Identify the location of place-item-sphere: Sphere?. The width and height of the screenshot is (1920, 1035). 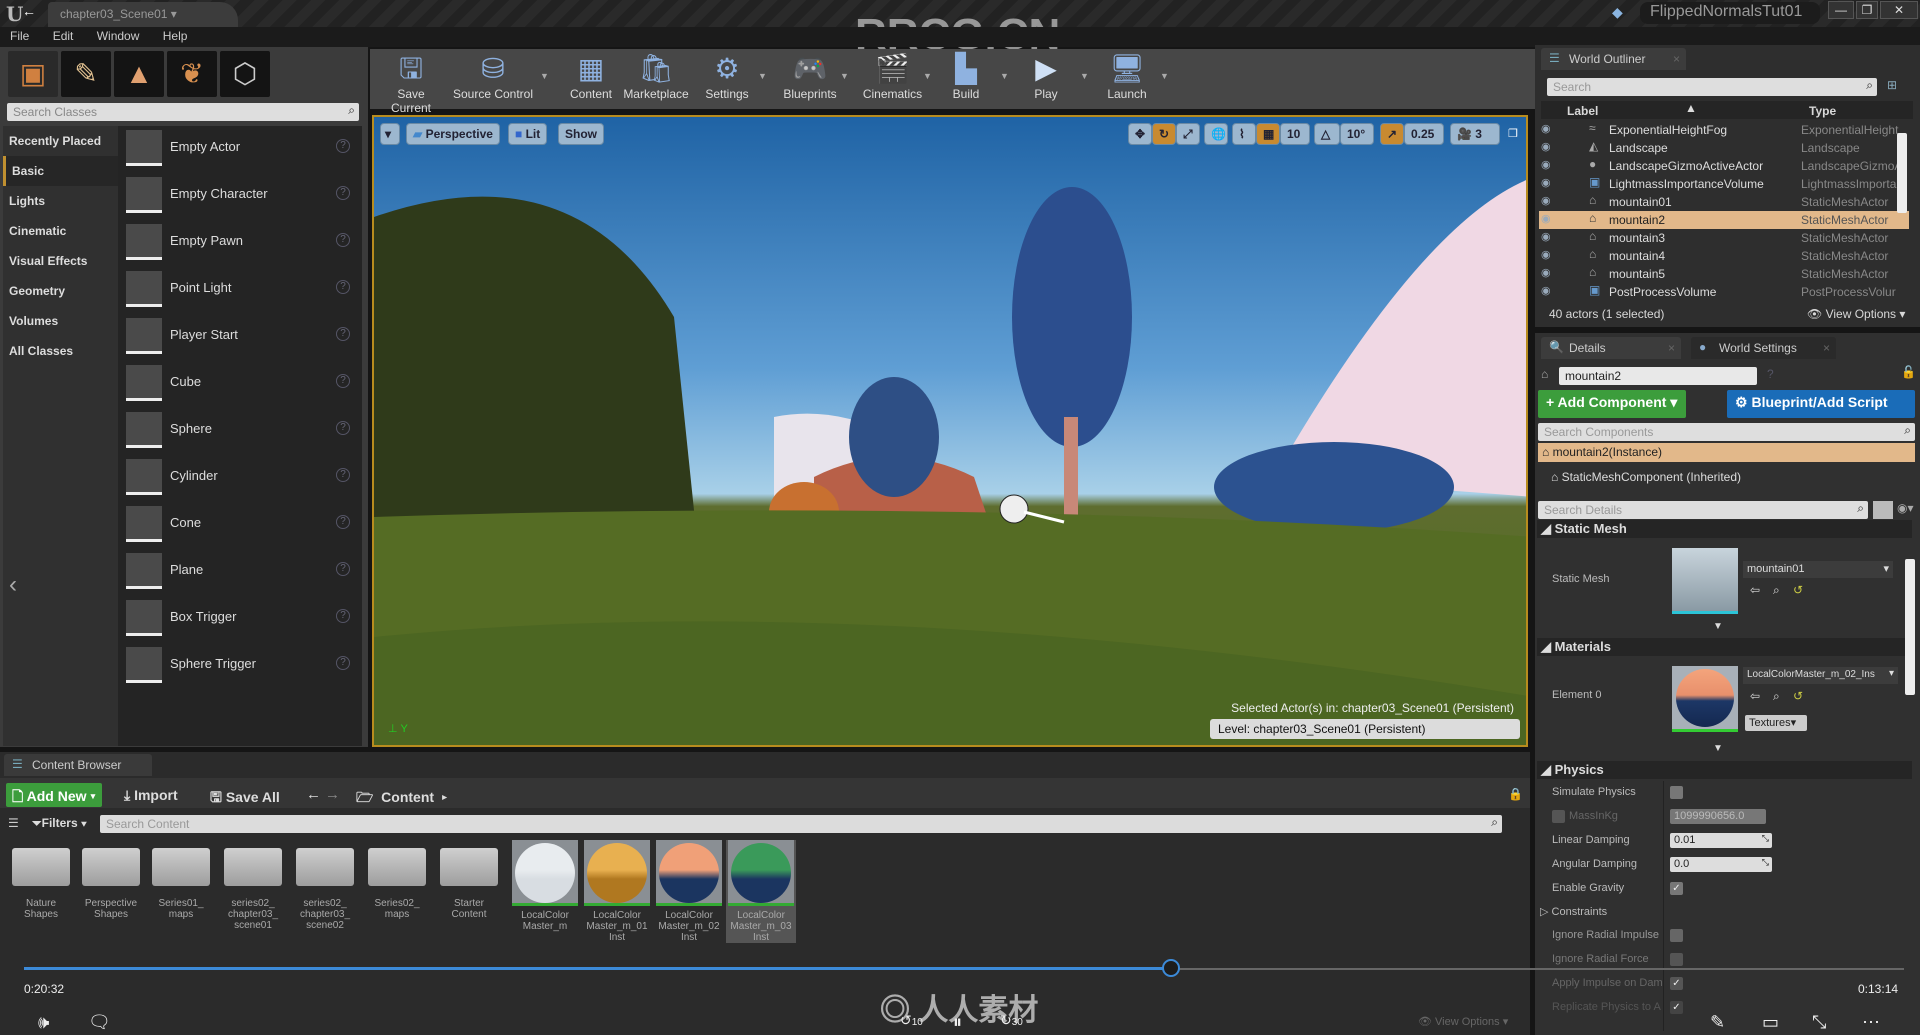
(241, 430).